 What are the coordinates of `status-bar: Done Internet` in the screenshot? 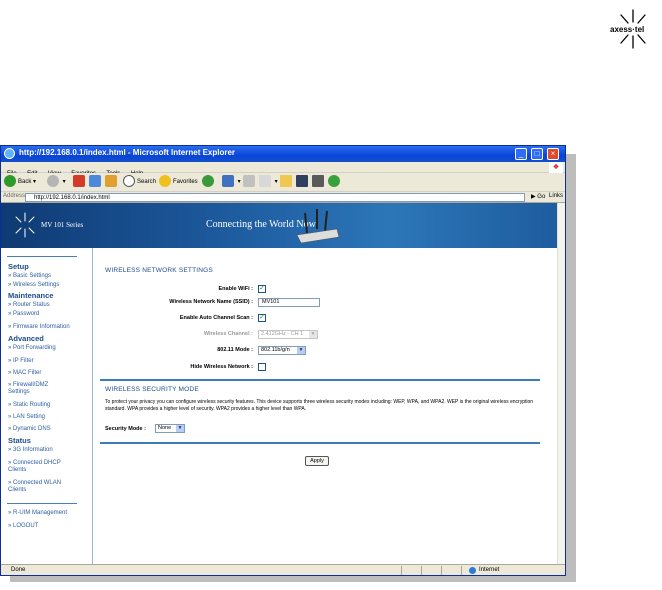 It's located at (283, 569).